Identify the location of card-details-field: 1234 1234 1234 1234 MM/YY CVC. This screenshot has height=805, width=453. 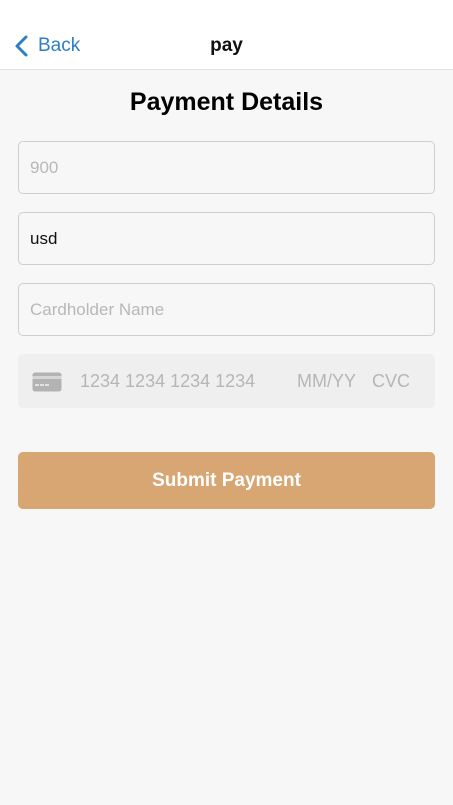
(226, 381).